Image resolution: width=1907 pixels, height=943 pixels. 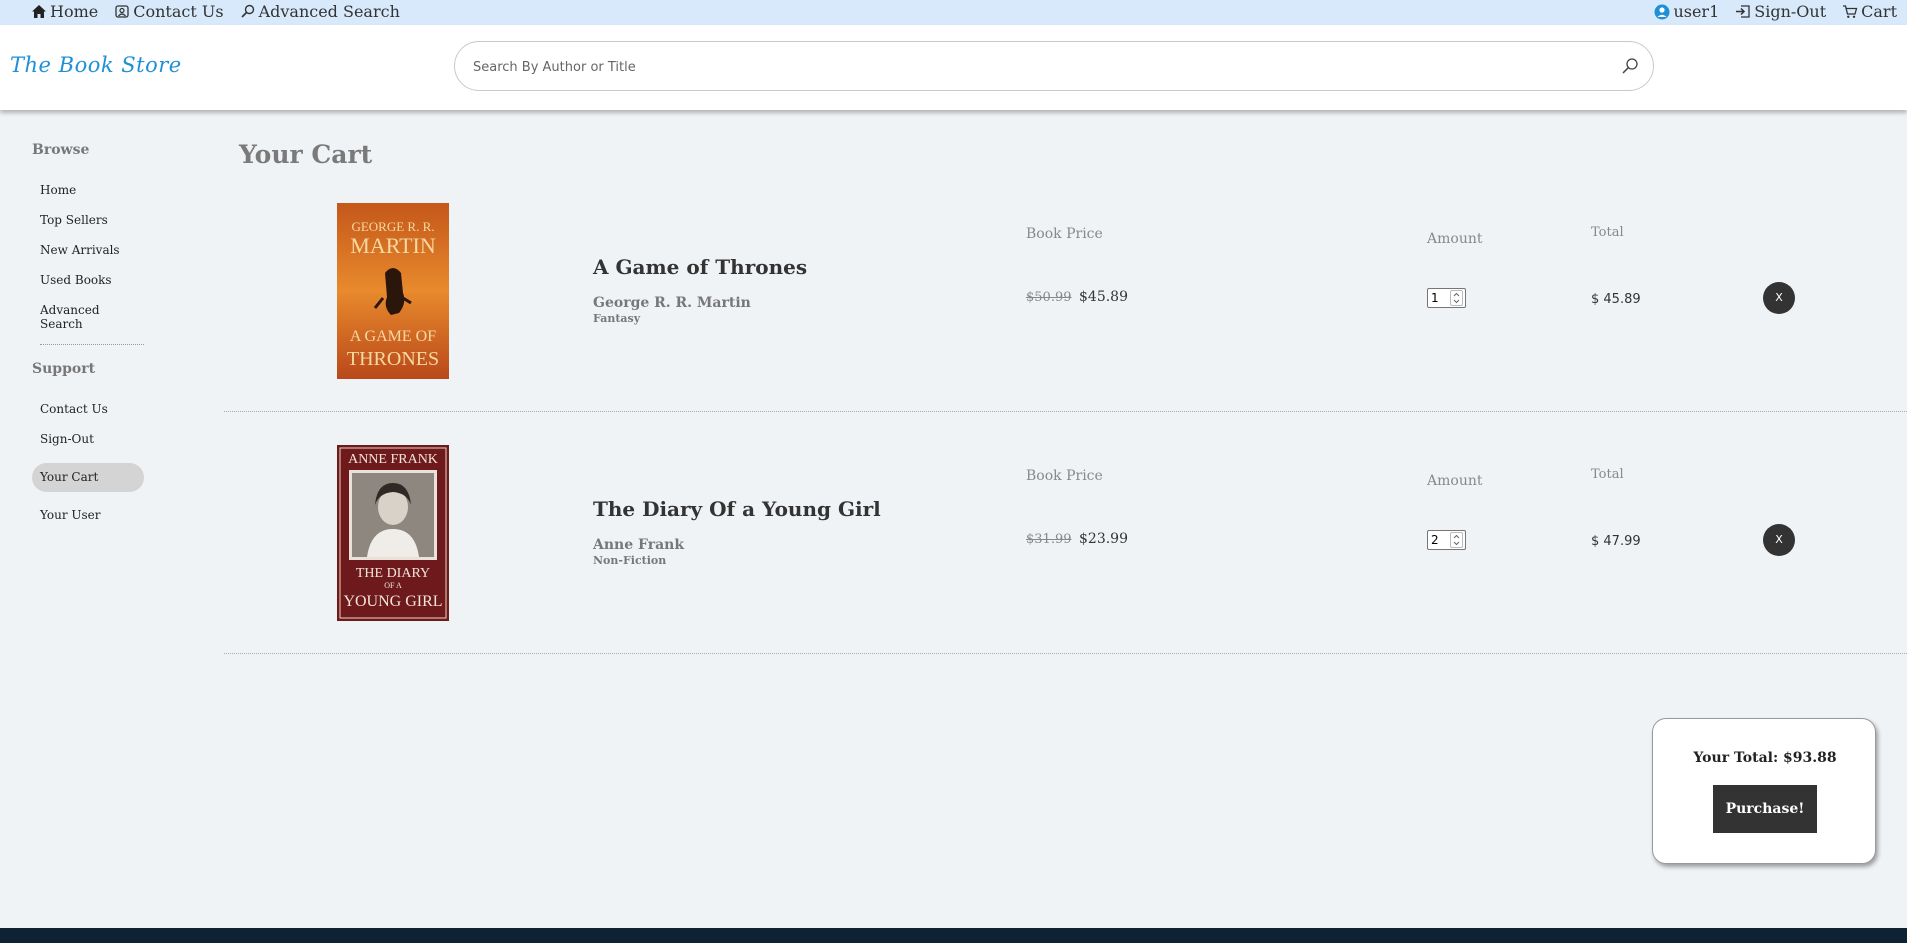 What do you see at coordinates (178, 11) in the screenshot?
I see `nav-contact-label: Contact Us` at bounding box center [178, 11].